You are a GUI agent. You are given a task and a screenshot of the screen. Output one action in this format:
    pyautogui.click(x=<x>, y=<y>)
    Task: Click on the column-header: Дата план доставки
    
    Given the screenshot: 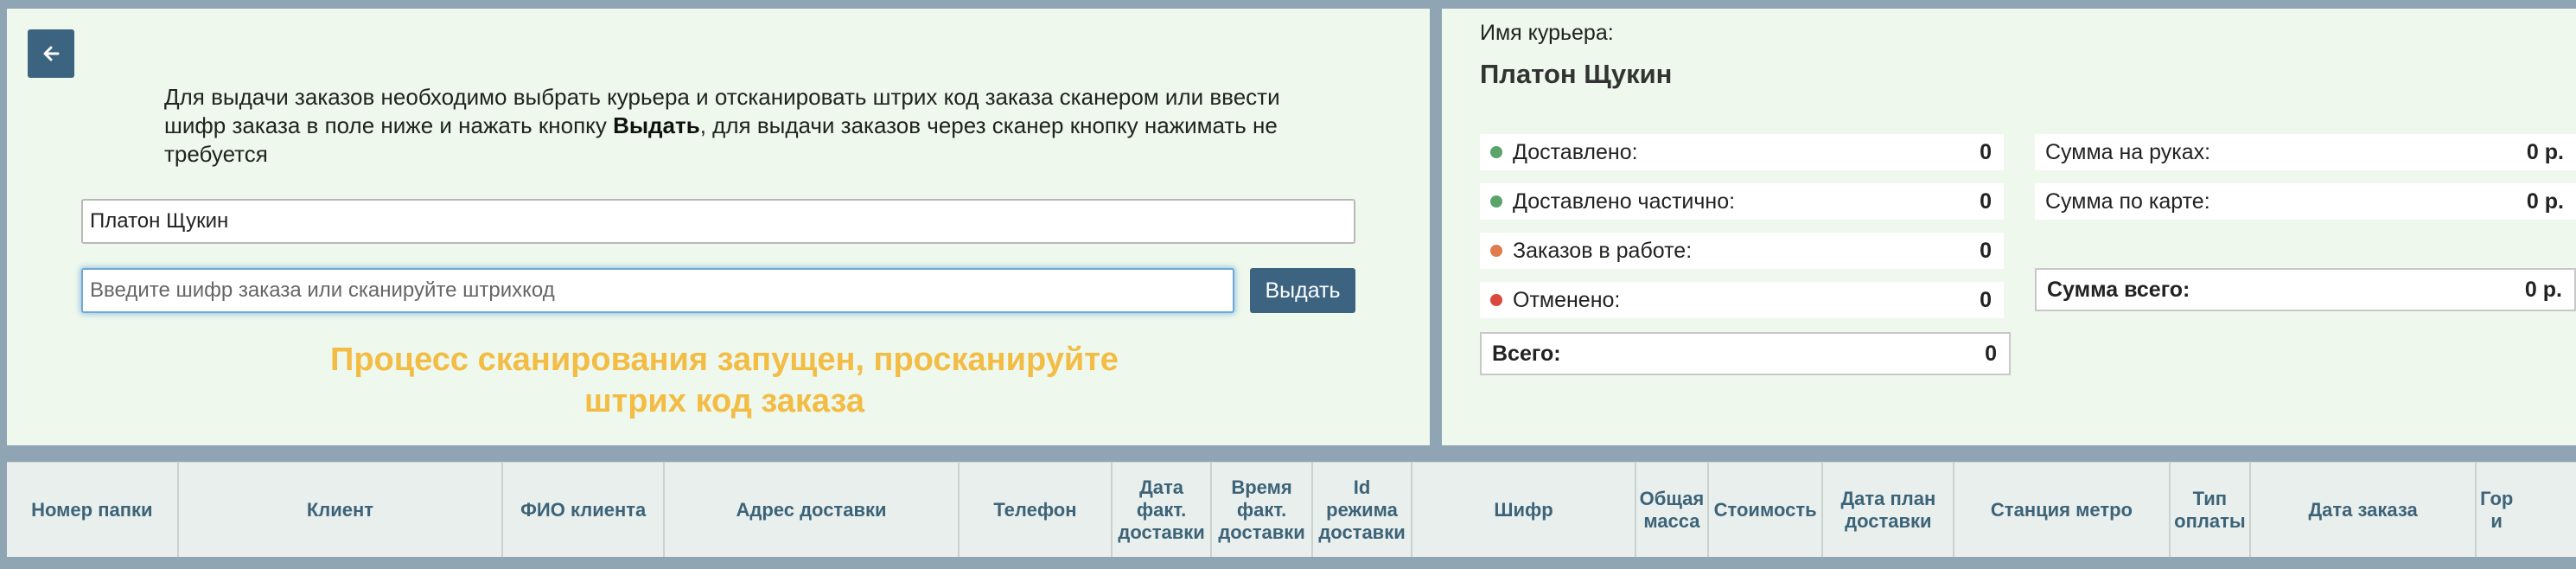 What is the action you would take?
    pyautogui.click(x=1889, y=510)
    